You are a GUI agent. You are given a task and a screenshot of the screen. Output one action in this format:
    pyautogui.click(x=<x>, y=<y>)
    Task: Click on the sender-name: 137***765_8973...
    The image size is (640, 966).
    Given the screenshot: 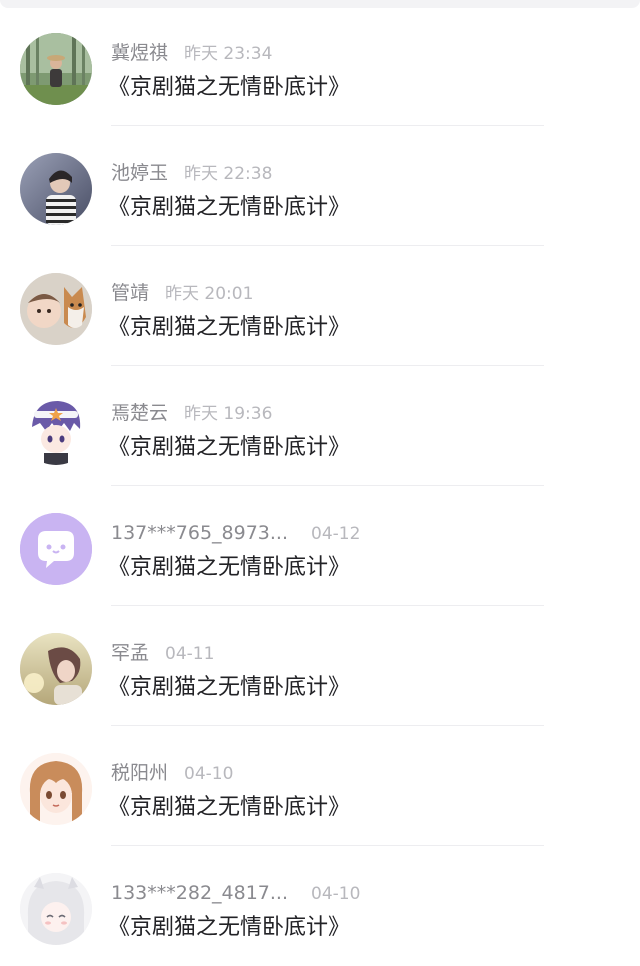 What is the action you would take?
    pyautogui.click(x=200, y=533)
    